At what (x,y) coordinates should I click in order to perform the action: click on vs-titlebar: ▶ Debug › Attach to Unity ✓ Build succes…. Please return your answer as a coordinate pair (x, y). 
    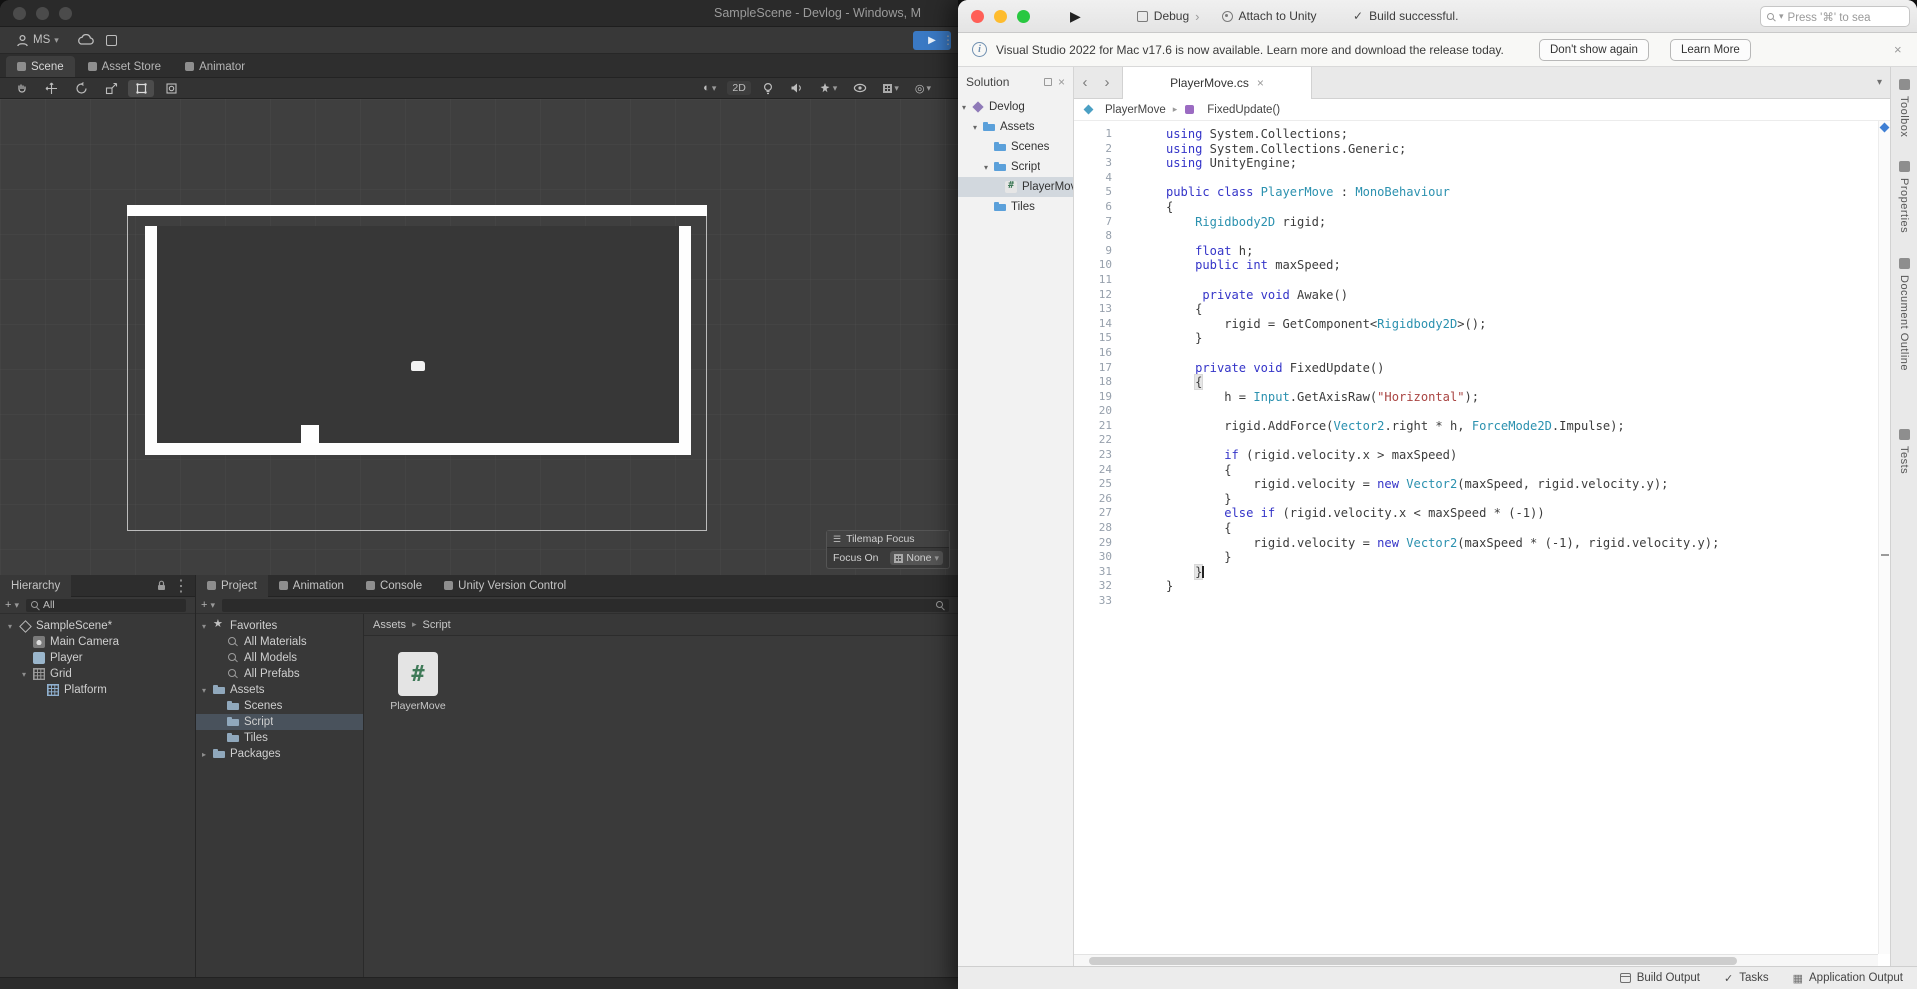
    Looking at the image, I should click on (1437, 16).